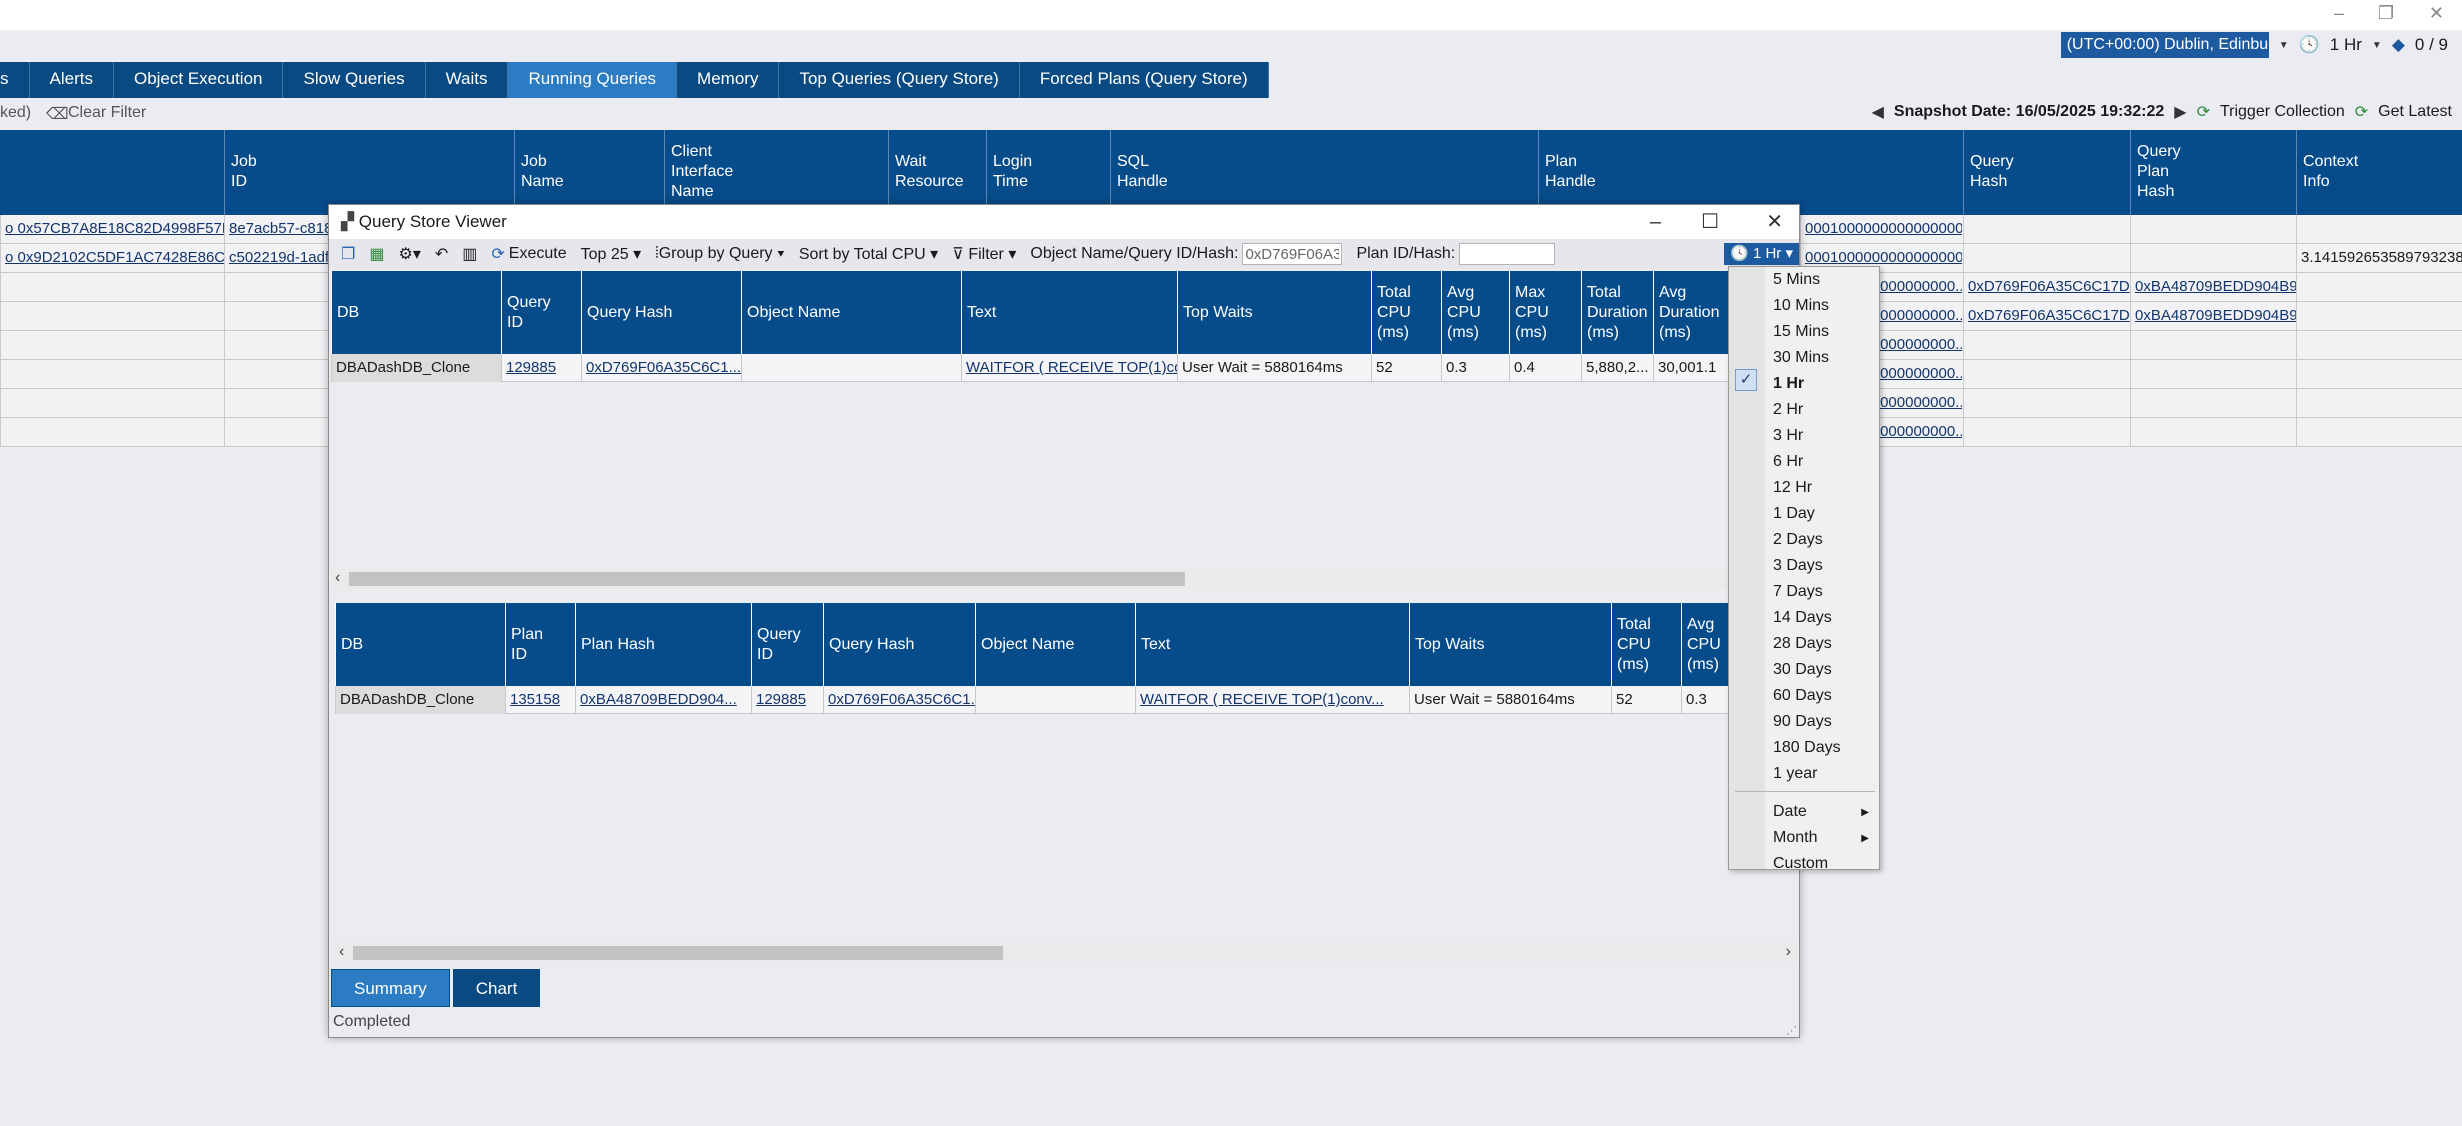 This screenshot has width=2462, height=1126. I want to click on plan-filter-input, so click(1507, 254).